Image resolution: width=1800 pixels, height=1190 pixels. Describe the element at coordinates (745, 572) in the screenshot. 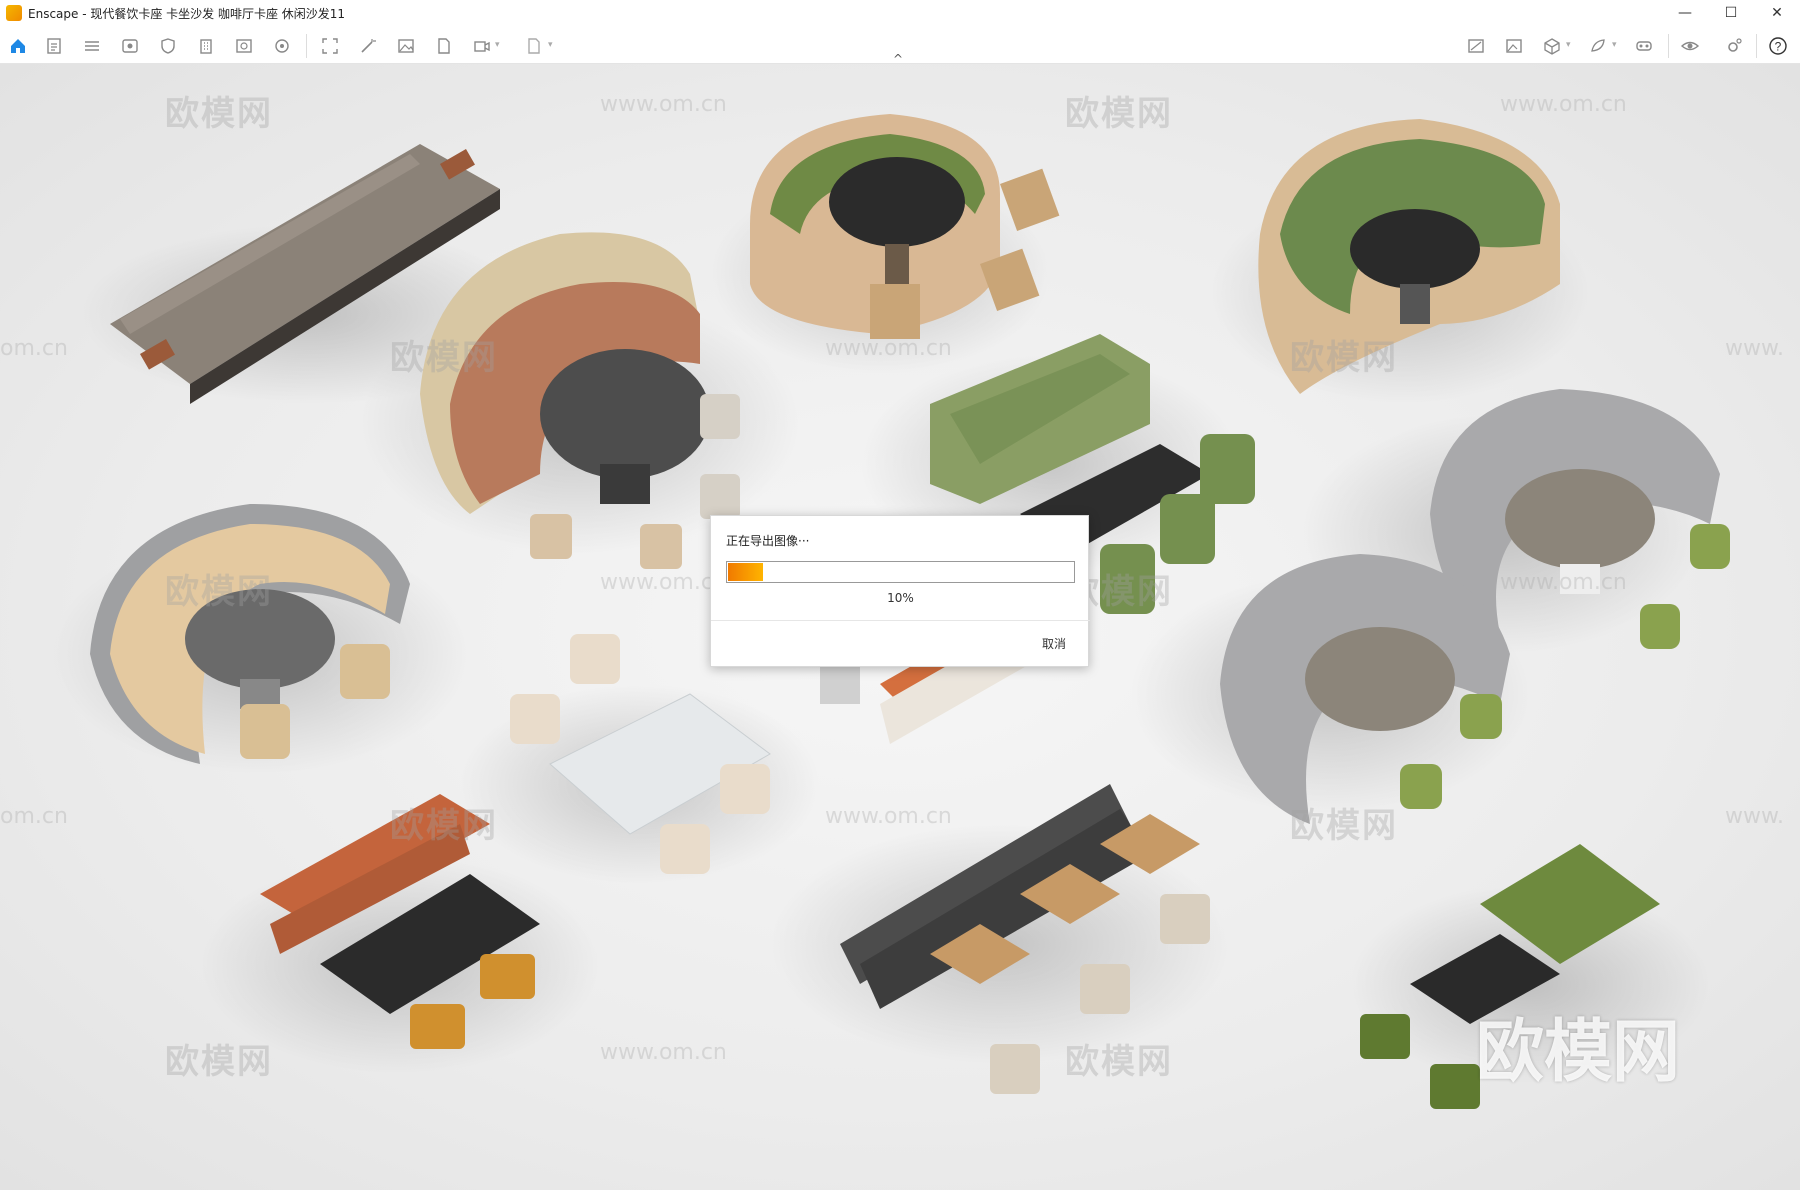

I see `progress-bar-fill` at that location.